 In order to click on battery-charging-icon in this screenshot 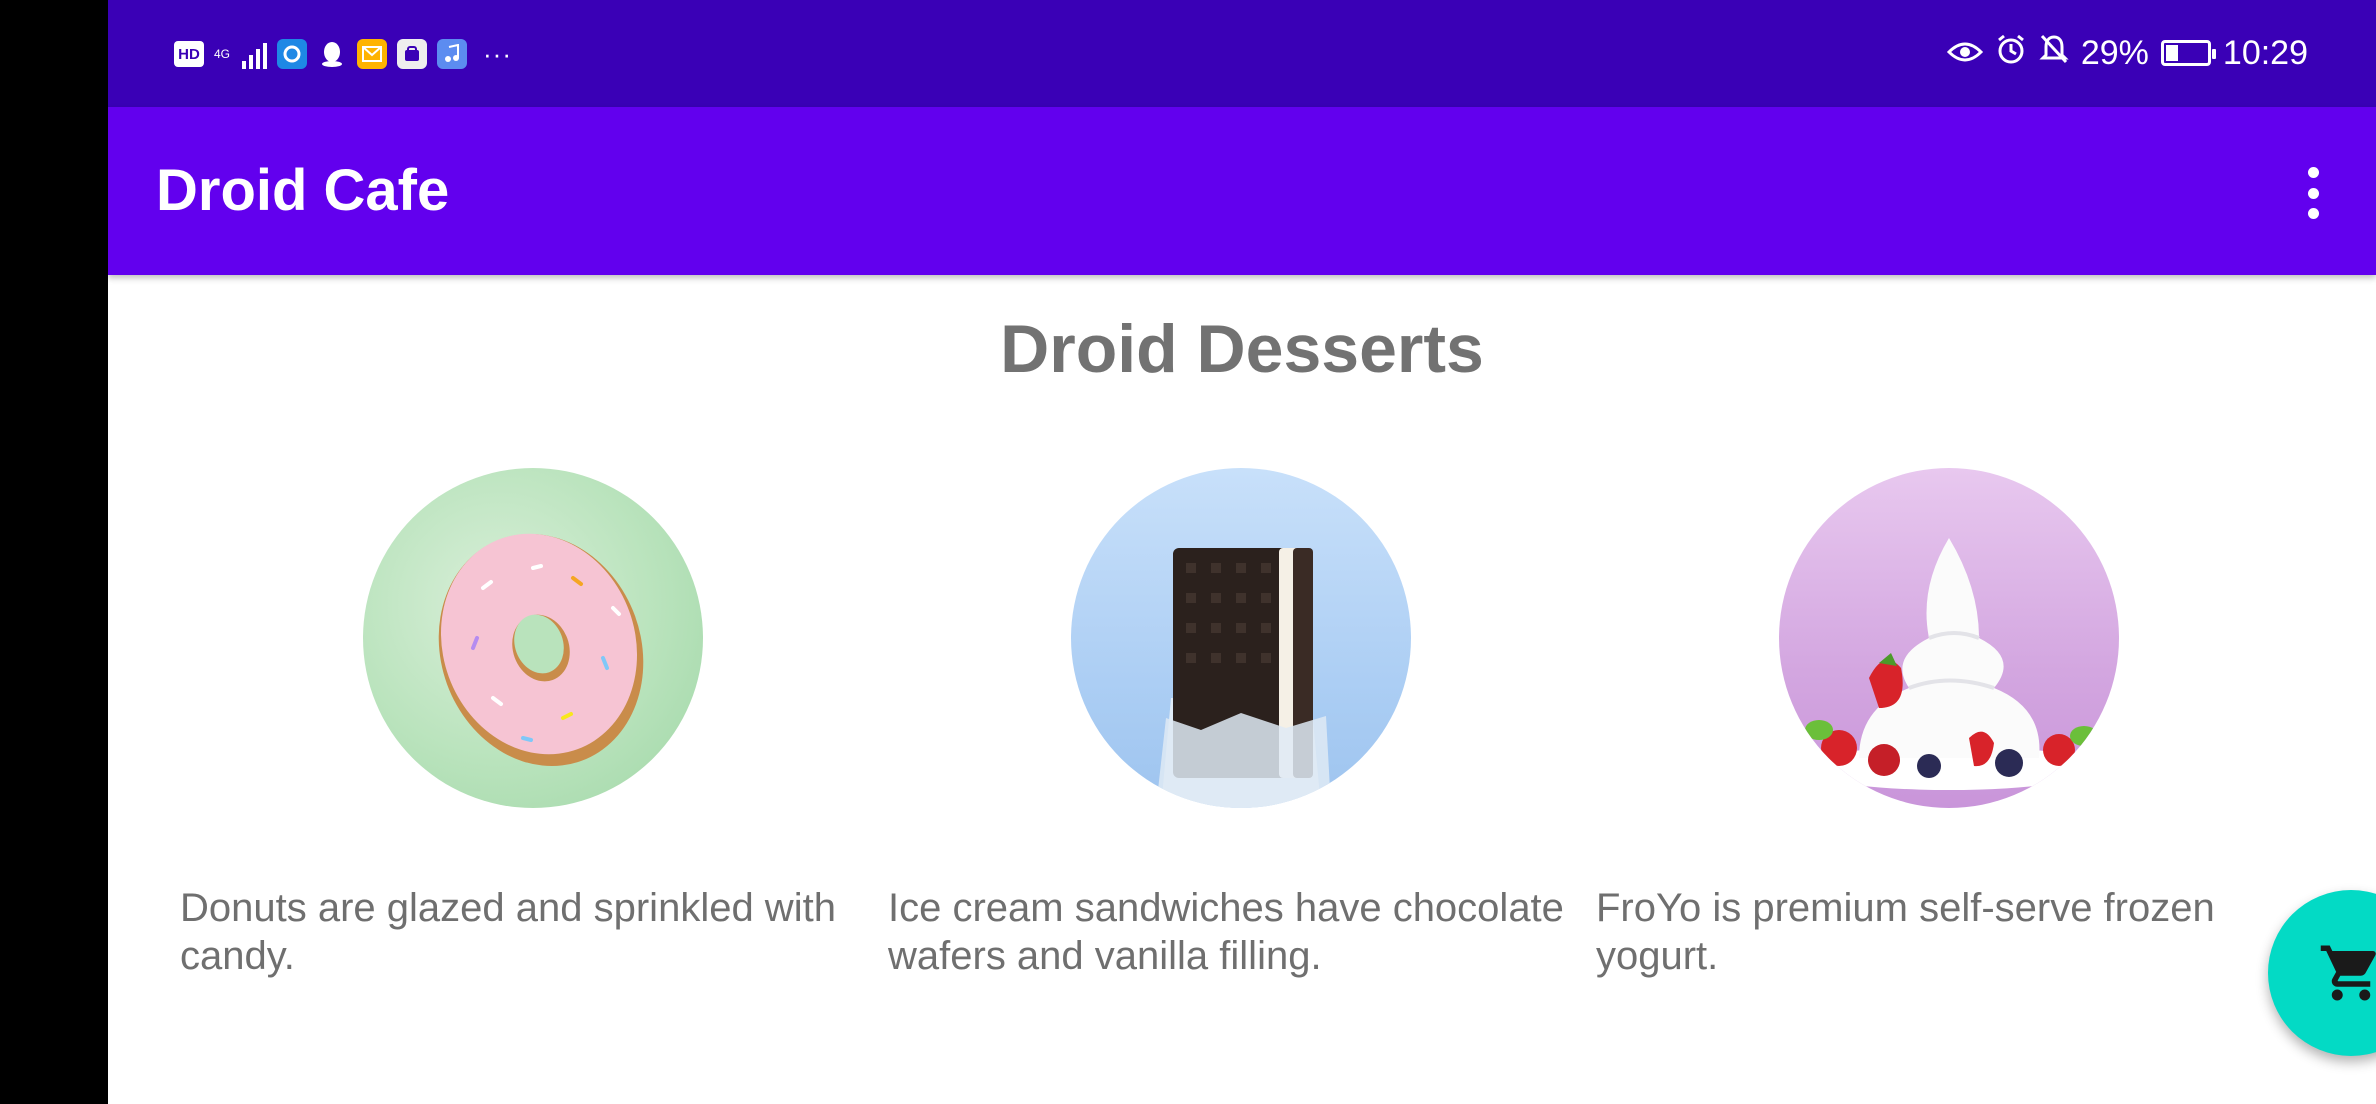, I will do `click(2188, 53)`.